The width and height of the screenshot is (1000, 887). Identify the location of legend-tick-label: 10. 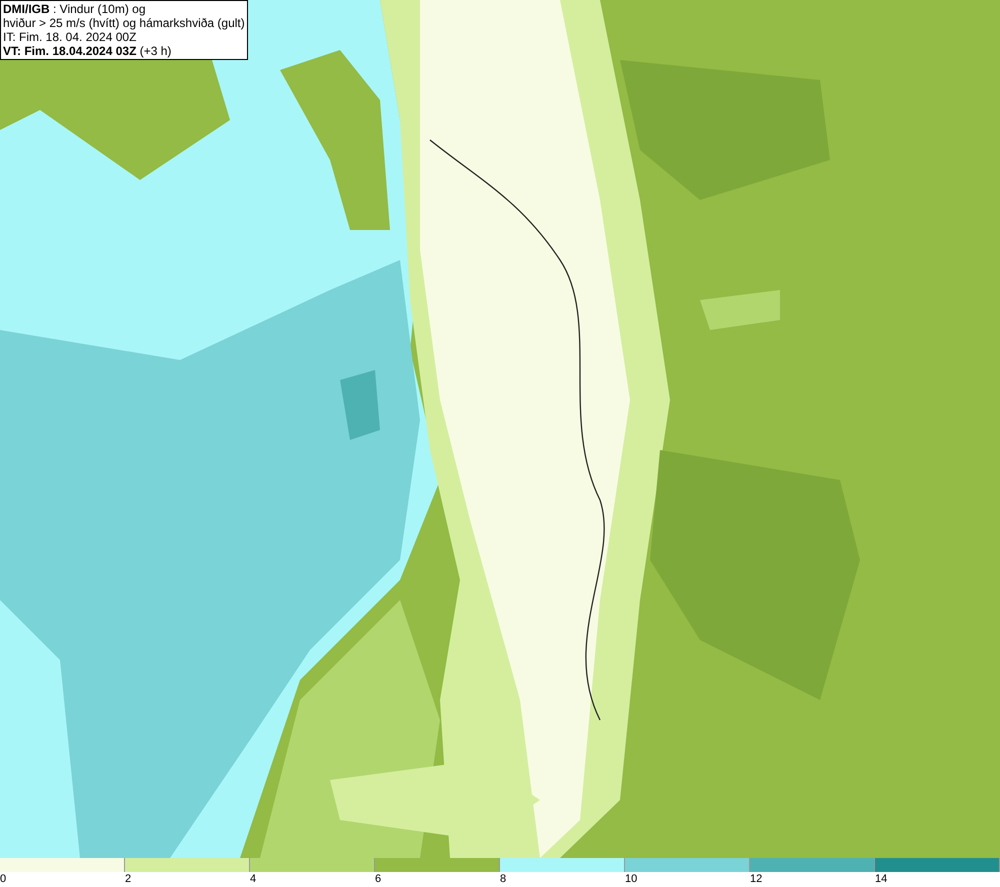
(631, 879).